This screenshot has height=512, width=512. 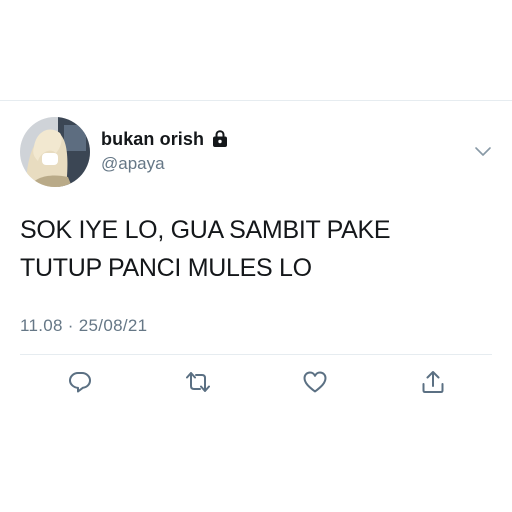 What do you see at coordinates (256, 384) in the screenshot?
I see `tweet-actions` at bounding box center [256, 384].